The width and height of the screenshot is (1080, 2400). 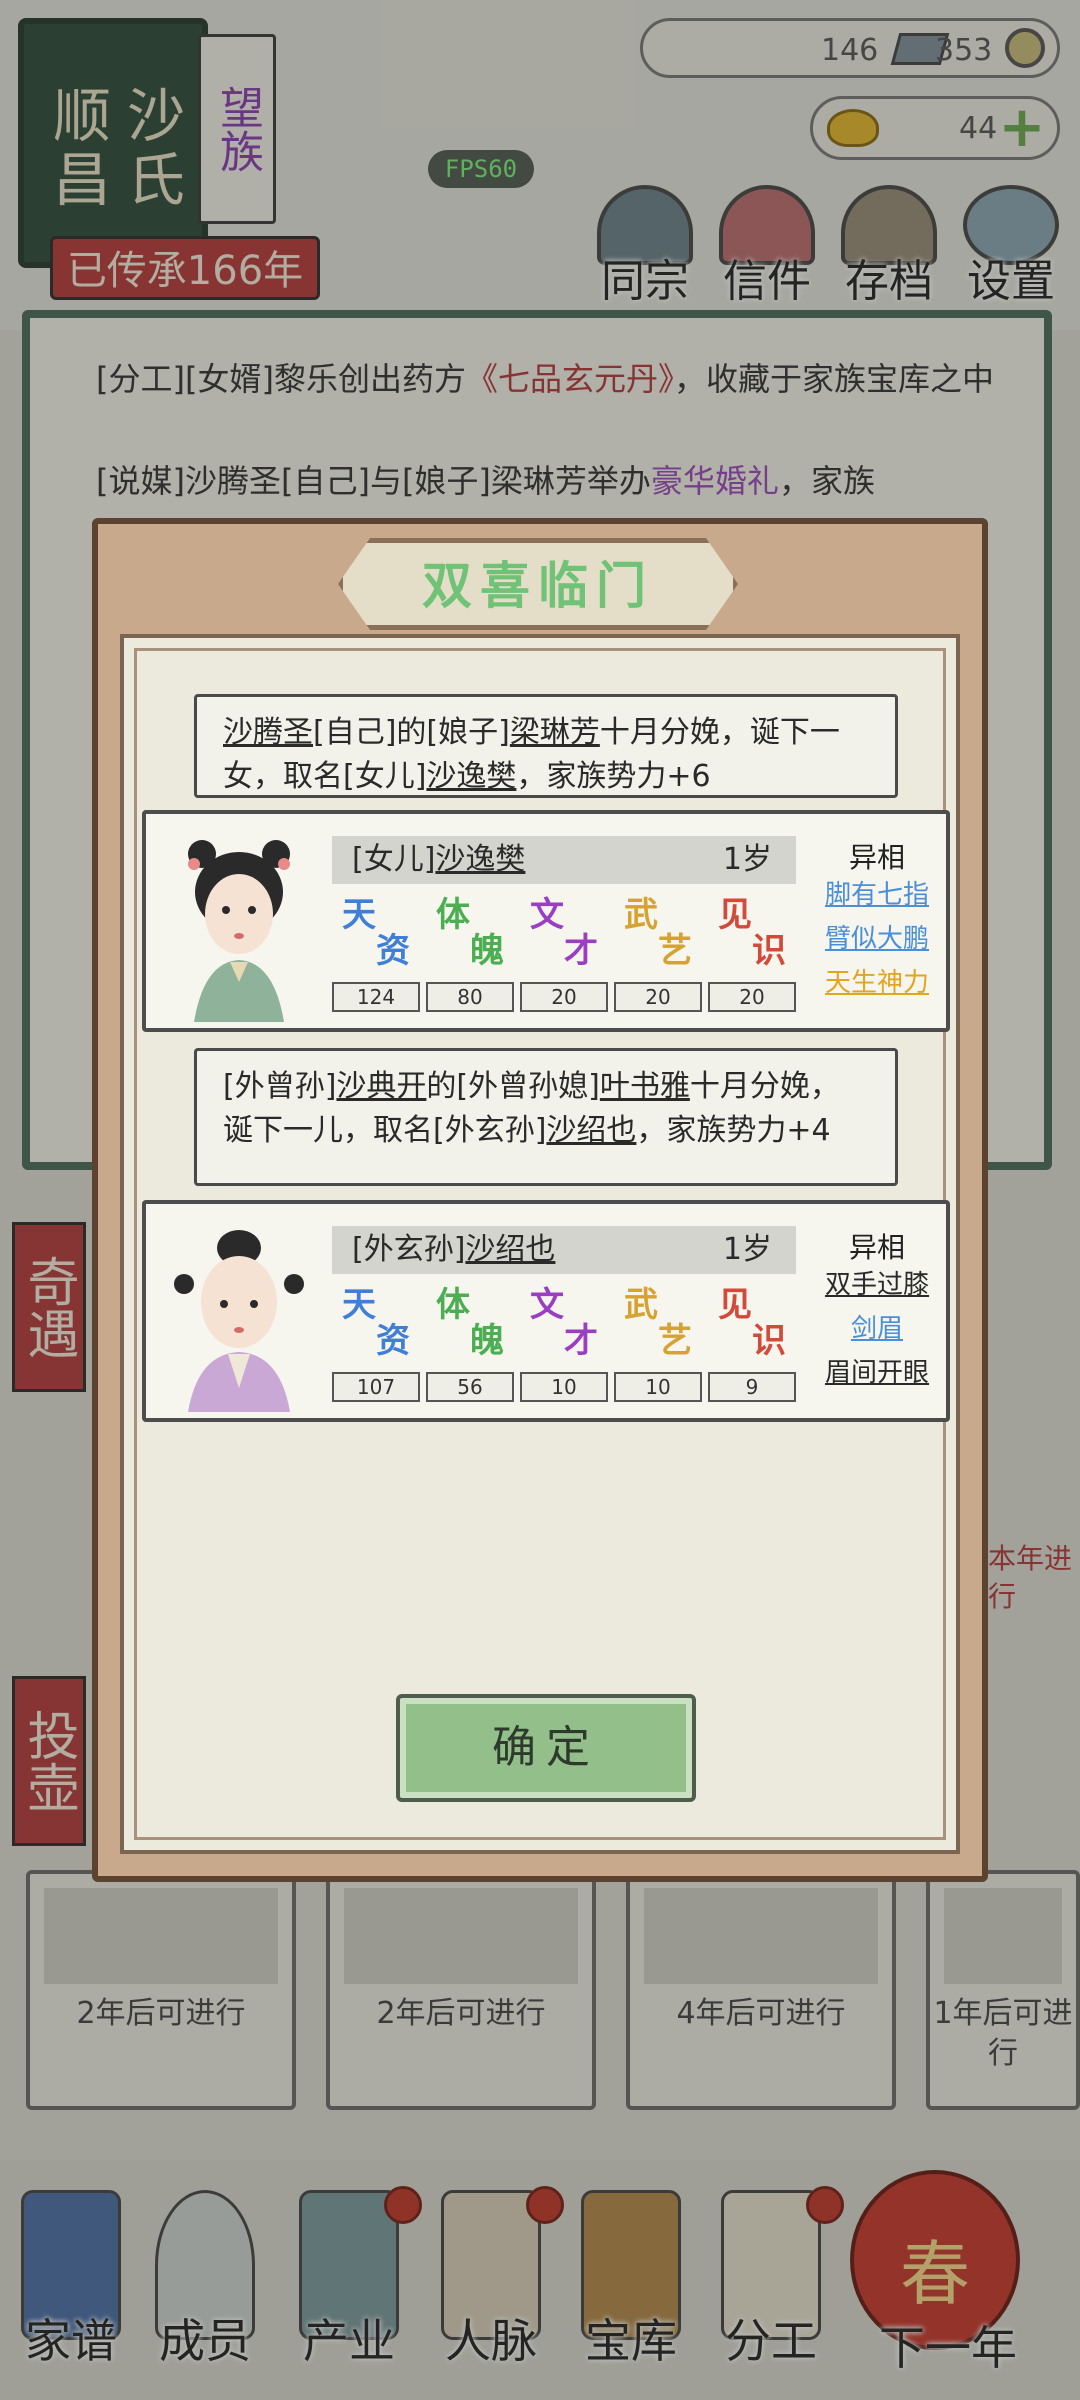 What do you see at coordinates (564, 1250) in the screenshot?
I see `child-name-bar: [外玄孙]沙绍也 1岁` at bounding box center [564, 1250].